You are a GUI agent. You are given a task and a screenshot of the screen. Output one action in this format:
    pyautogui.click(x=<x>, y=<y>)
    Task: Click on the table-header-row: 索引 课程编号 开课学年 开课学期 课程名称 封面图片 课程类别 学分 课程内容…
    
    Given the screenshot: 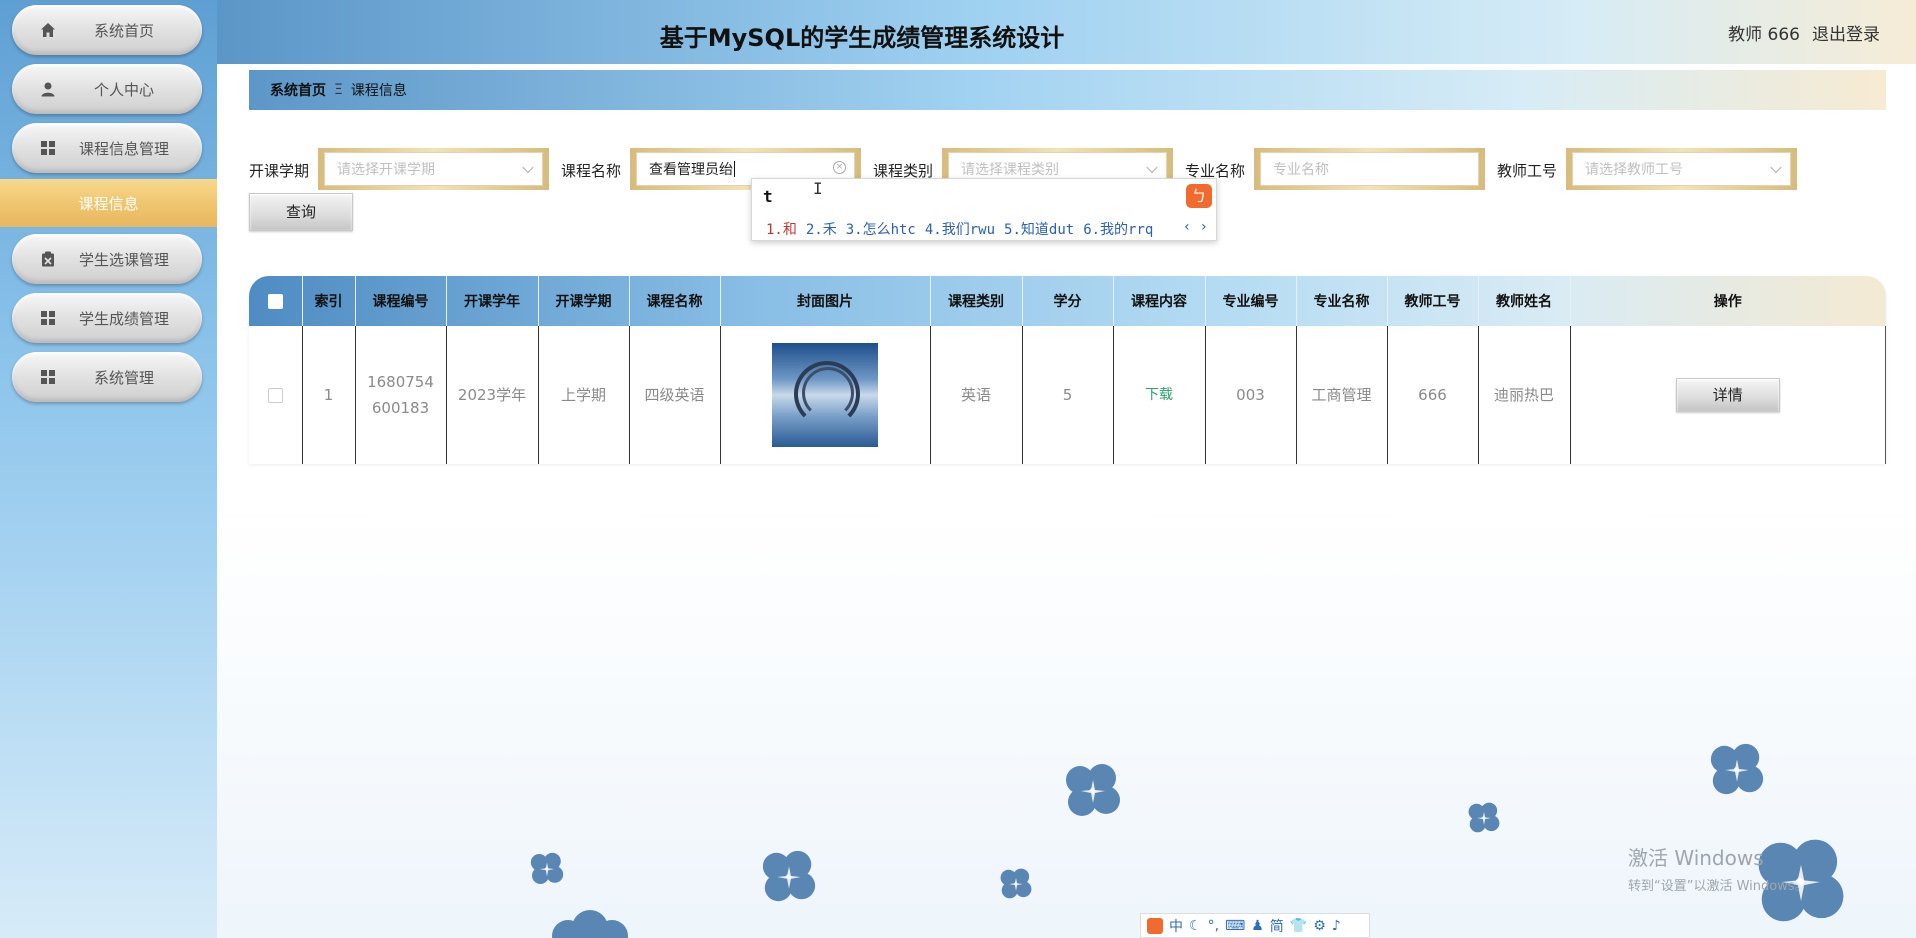 What is the action you would take?
    pyautogui.click(x=1067, y=301)
    